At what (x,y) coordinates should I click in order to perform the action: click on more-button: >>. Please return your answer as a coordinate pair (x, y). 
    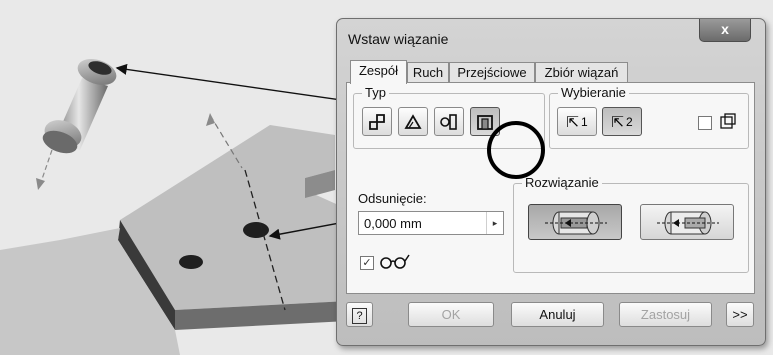
    Looking at the image, I should click on (740, 314).